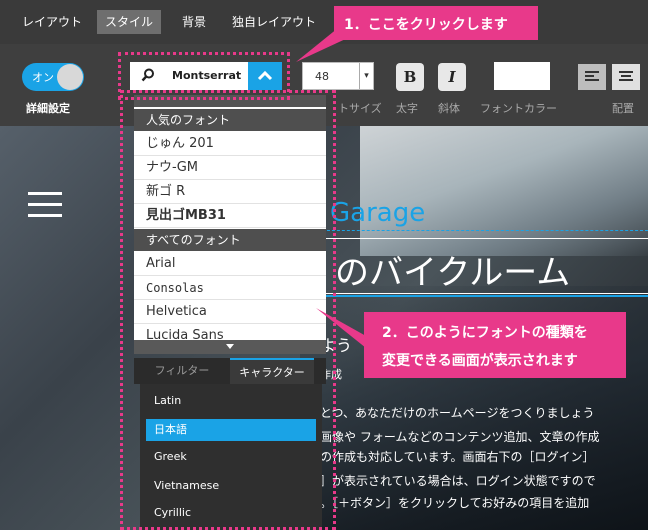  Describe the element at coordinates (331, 188) in the screenshot. I see `callout-arrows` at that location.